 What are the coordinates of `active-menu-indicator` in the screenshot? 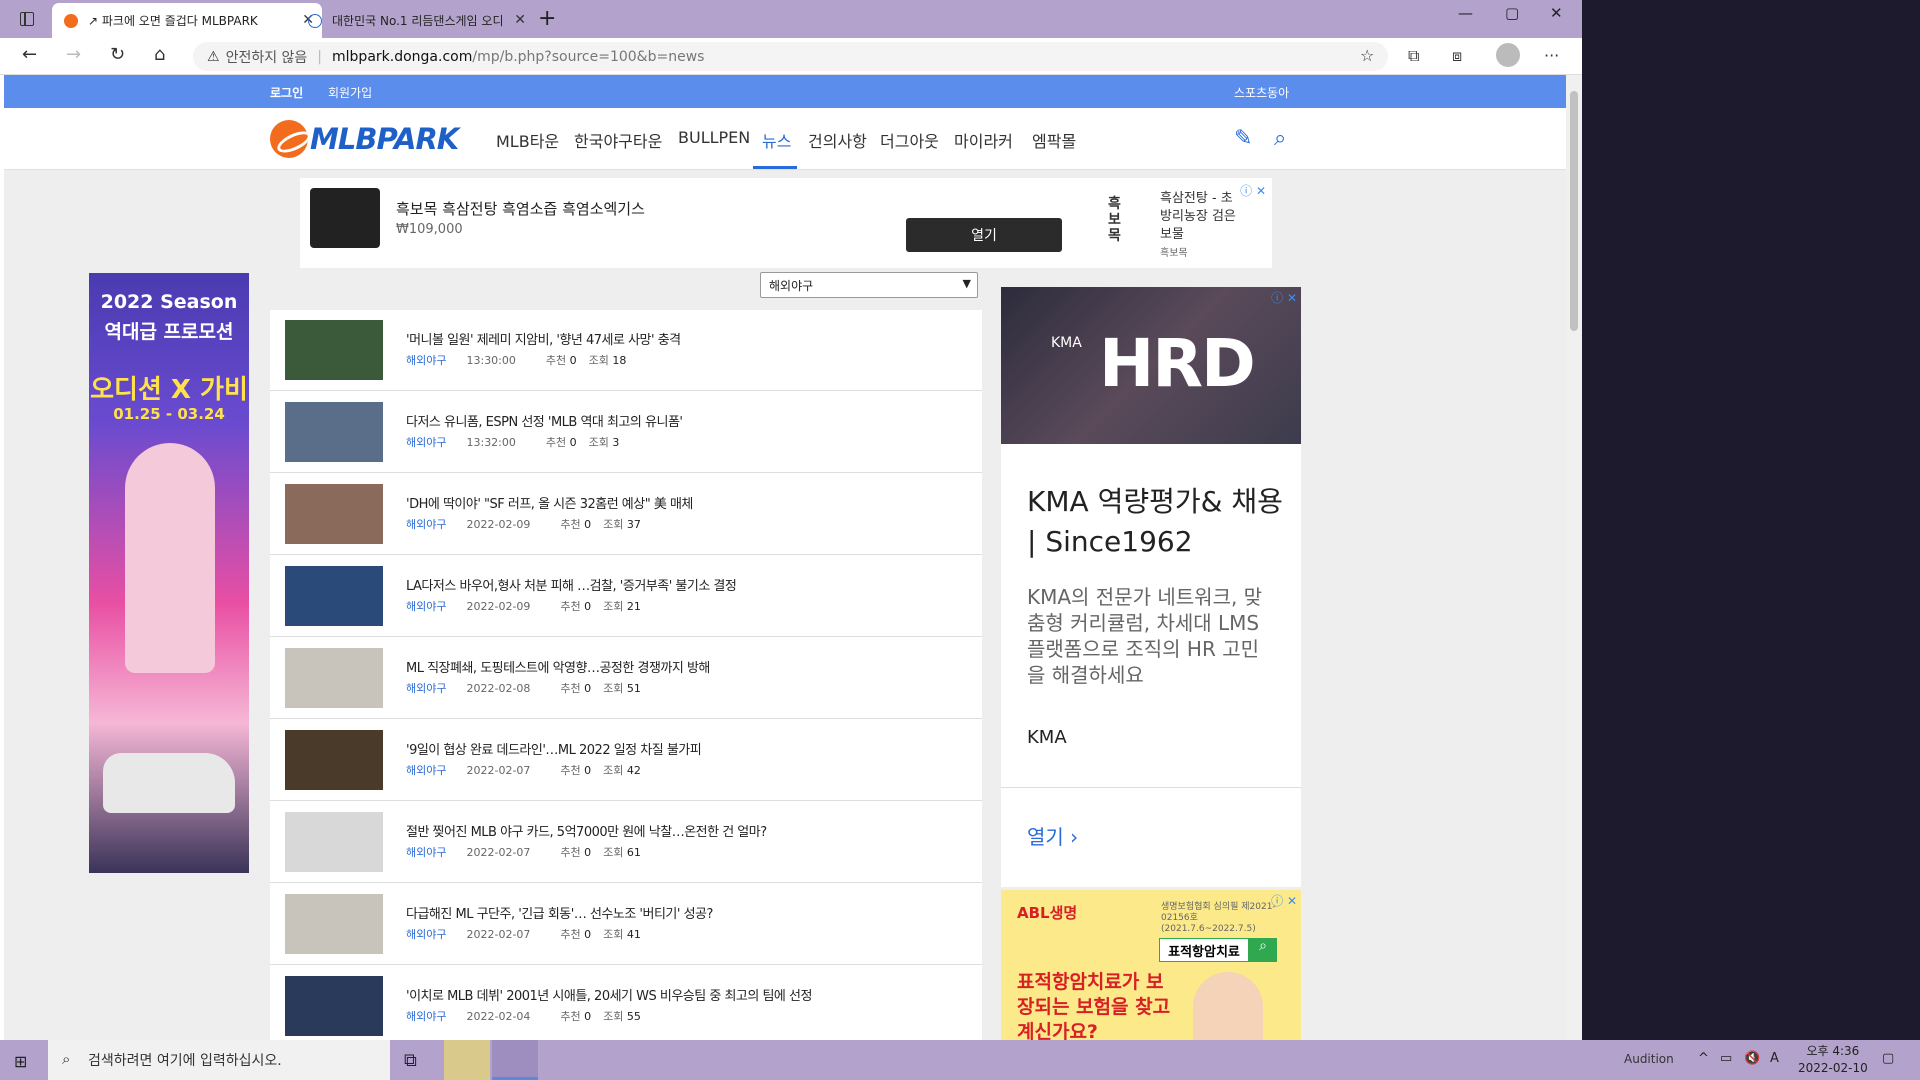 It's located at (775, 167).